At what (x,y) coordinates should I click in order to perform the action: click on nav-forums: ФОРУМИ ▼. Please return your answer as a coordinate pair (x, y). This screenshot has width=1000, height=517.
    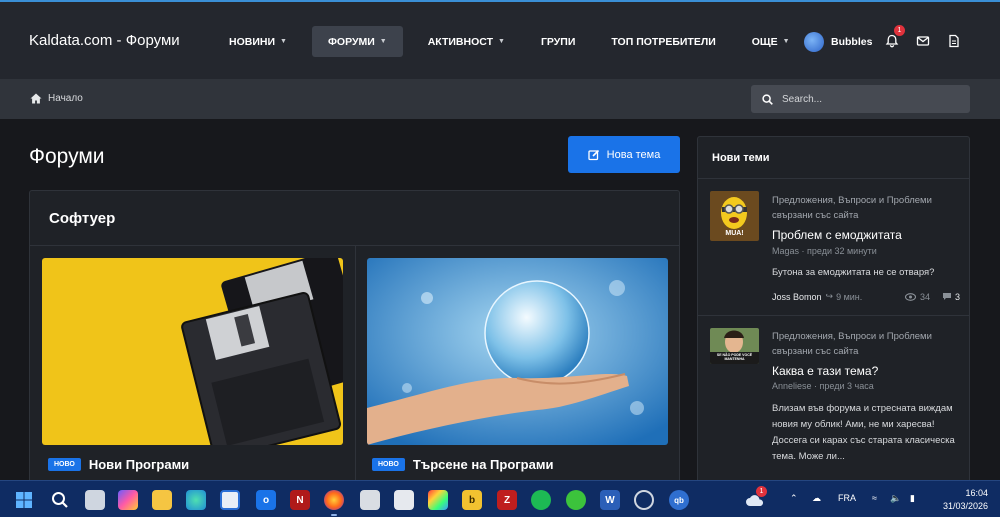
    Looking at the image, I should click on (357, 41).